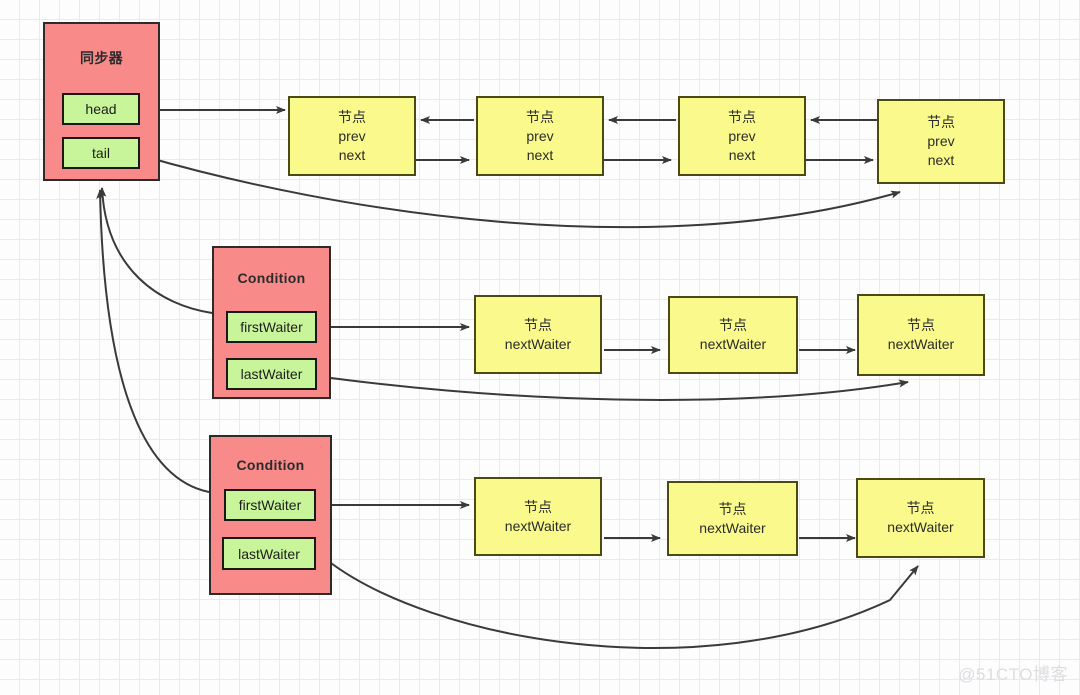 This screenshot has height=695, width=1080. I want to click on cond2-waiter-node-1: 节点 nextWaiter, so click(538, 516).